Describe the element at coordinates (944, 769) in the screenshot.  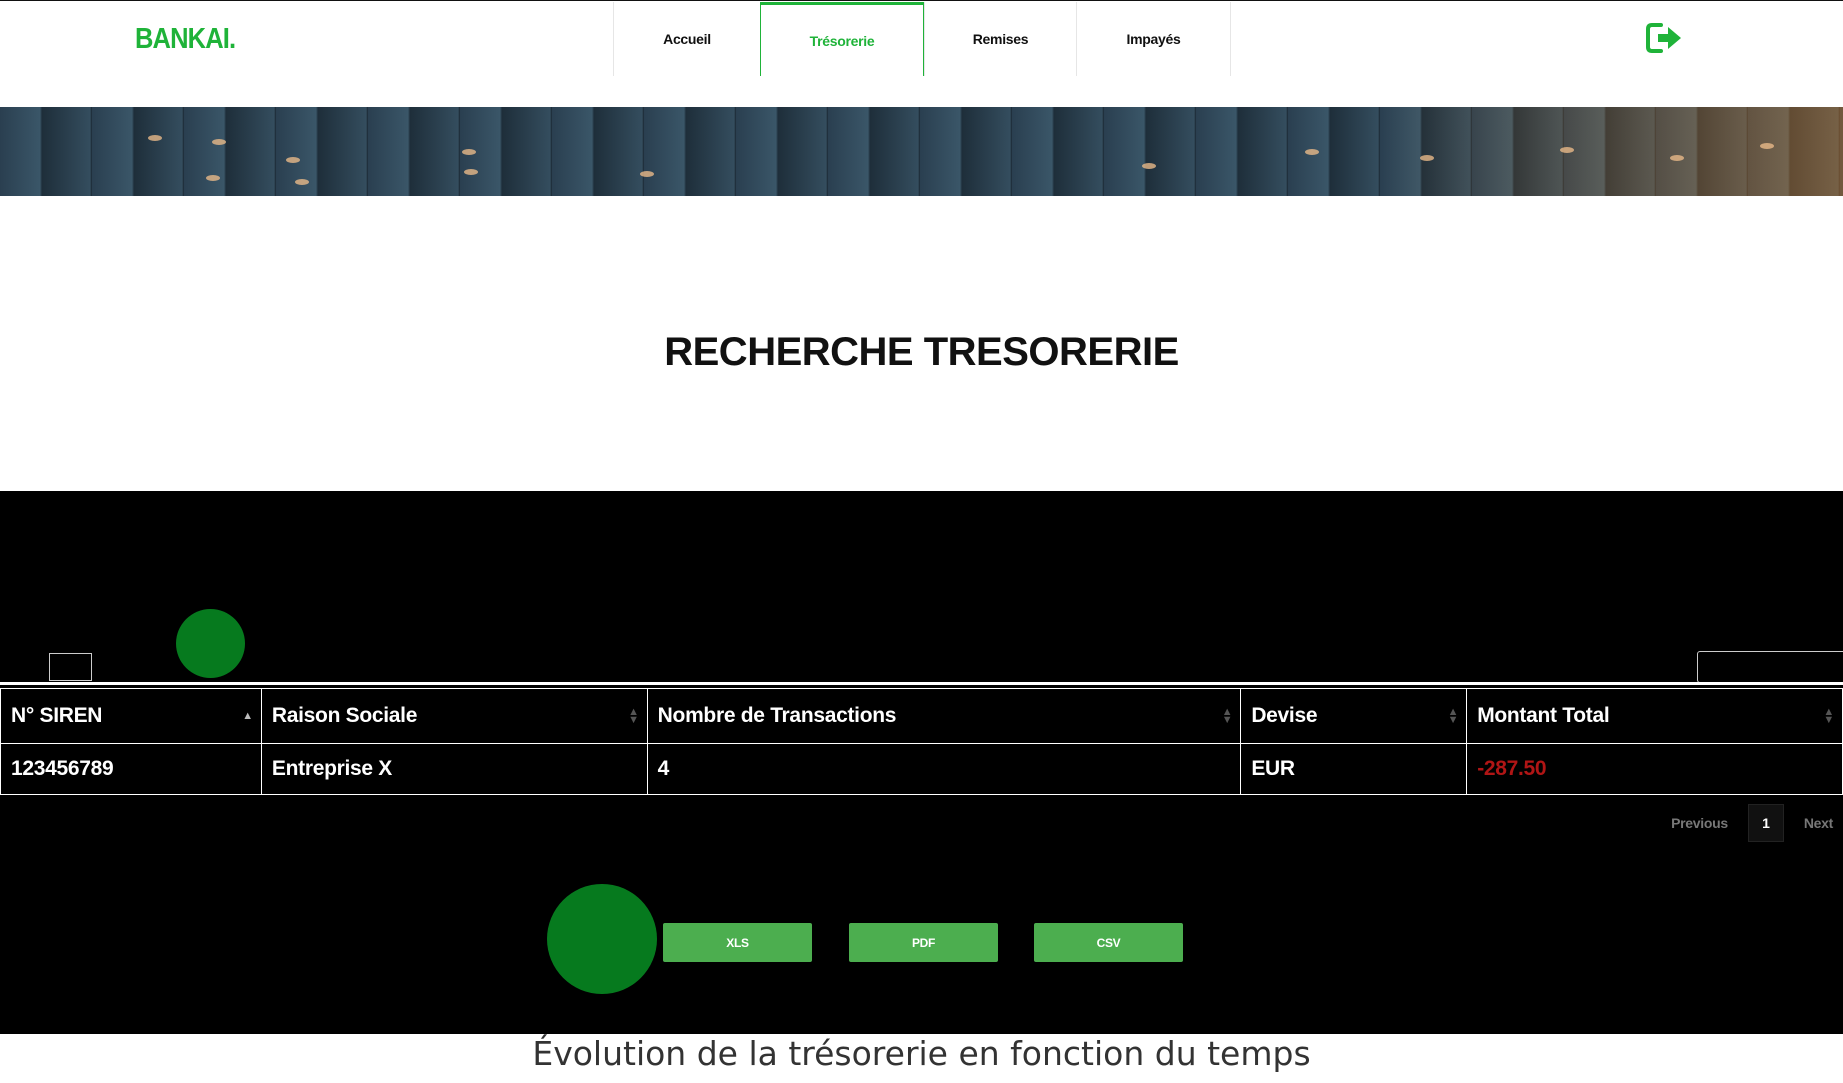
I see `cell-nombre-transactions: 4` at that location.